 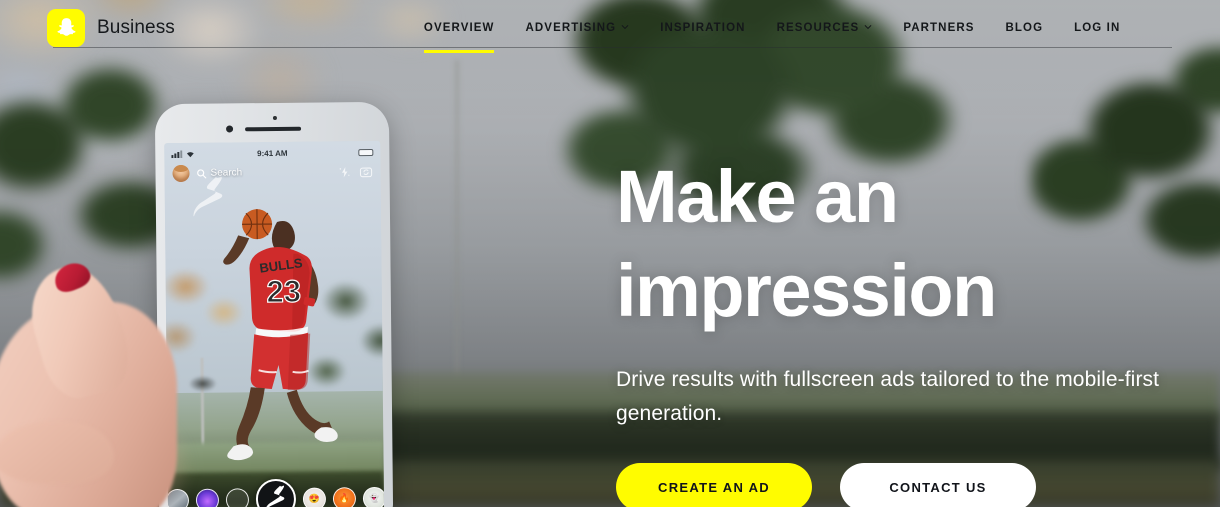 I want to click on phone-search-label: Search, so click(x=226, y=173).